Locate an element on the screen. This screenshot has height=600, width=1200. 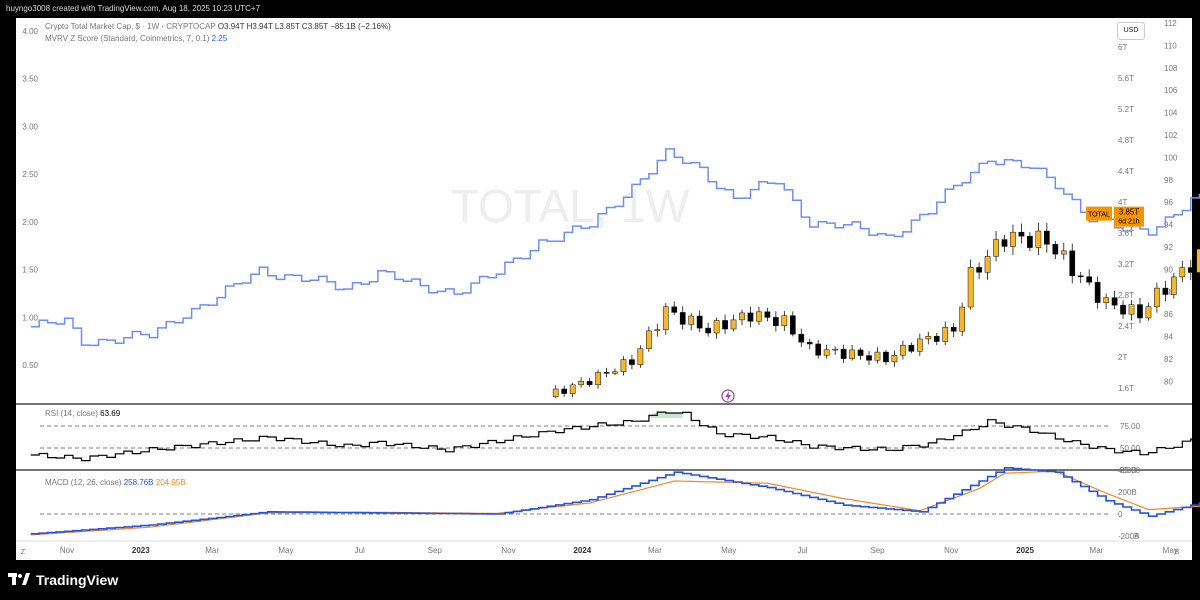
macd-value: 258.76B is located at coordinates (138, 482).